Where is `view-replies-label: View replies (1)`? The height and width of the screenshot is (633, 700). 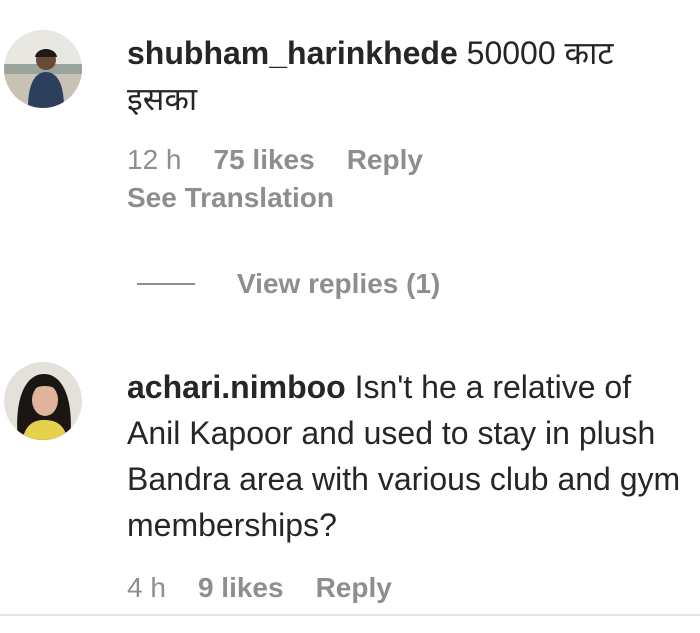
view-replies-label: View replies (1) is located at coordinates (339, 283).